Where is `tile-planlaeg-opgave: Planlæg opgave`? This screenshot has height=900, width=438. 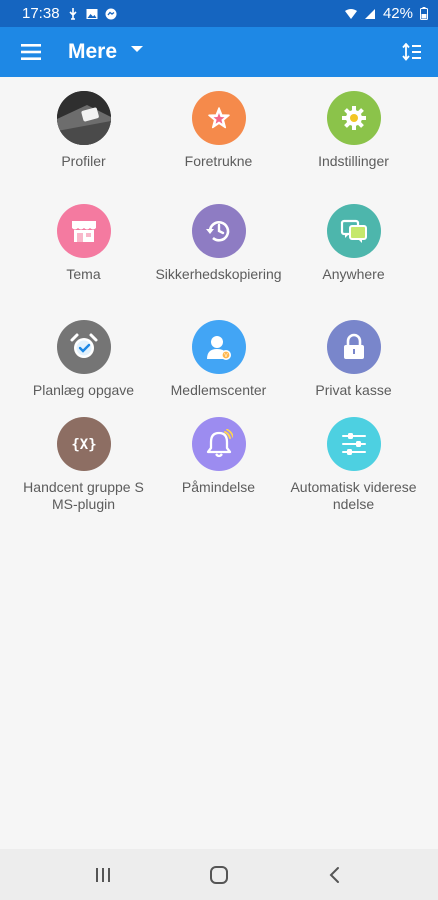 tile-planlaeg-opgave: Planlæg opgave is located at coordinates (83, 354).